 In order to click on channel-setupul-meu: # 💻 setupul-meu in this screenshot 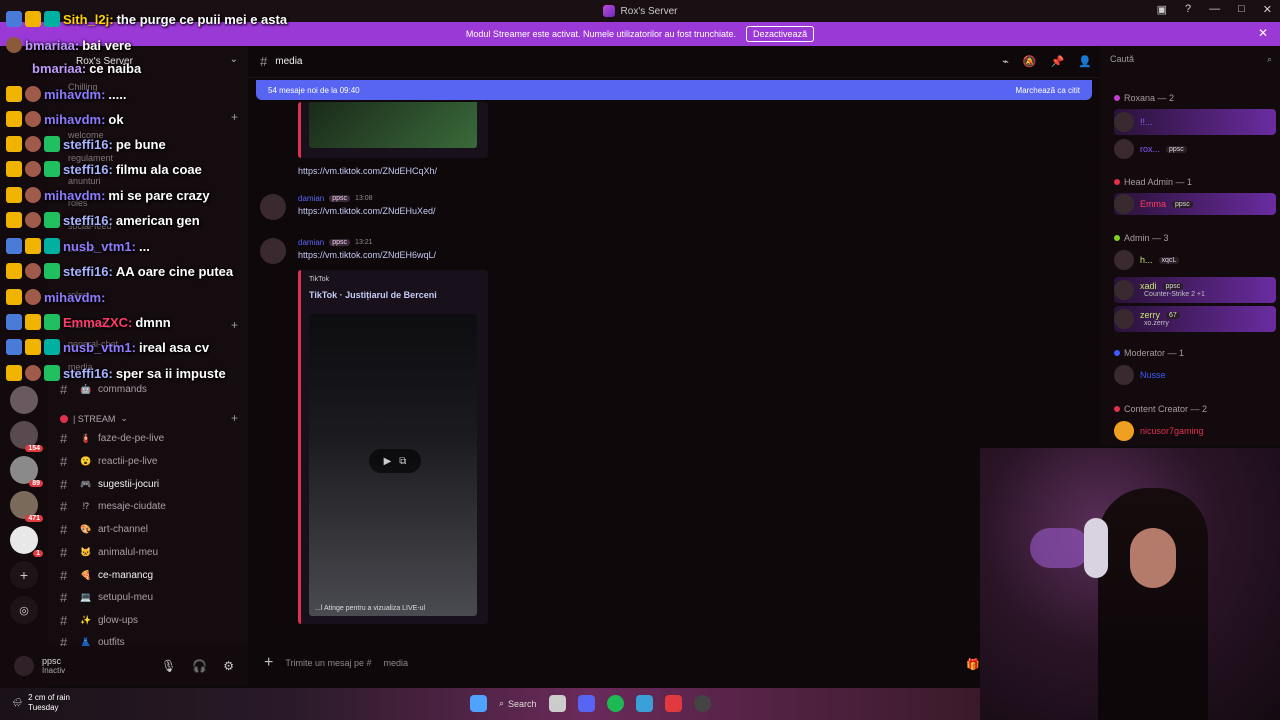, I will do `click(106, 597)`.